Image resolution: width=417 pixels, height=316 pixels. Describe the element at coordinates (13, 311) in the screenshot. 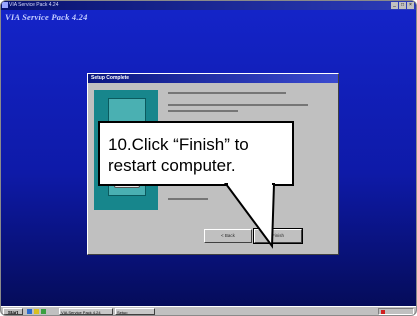

I see `start-button: Start` at that location.